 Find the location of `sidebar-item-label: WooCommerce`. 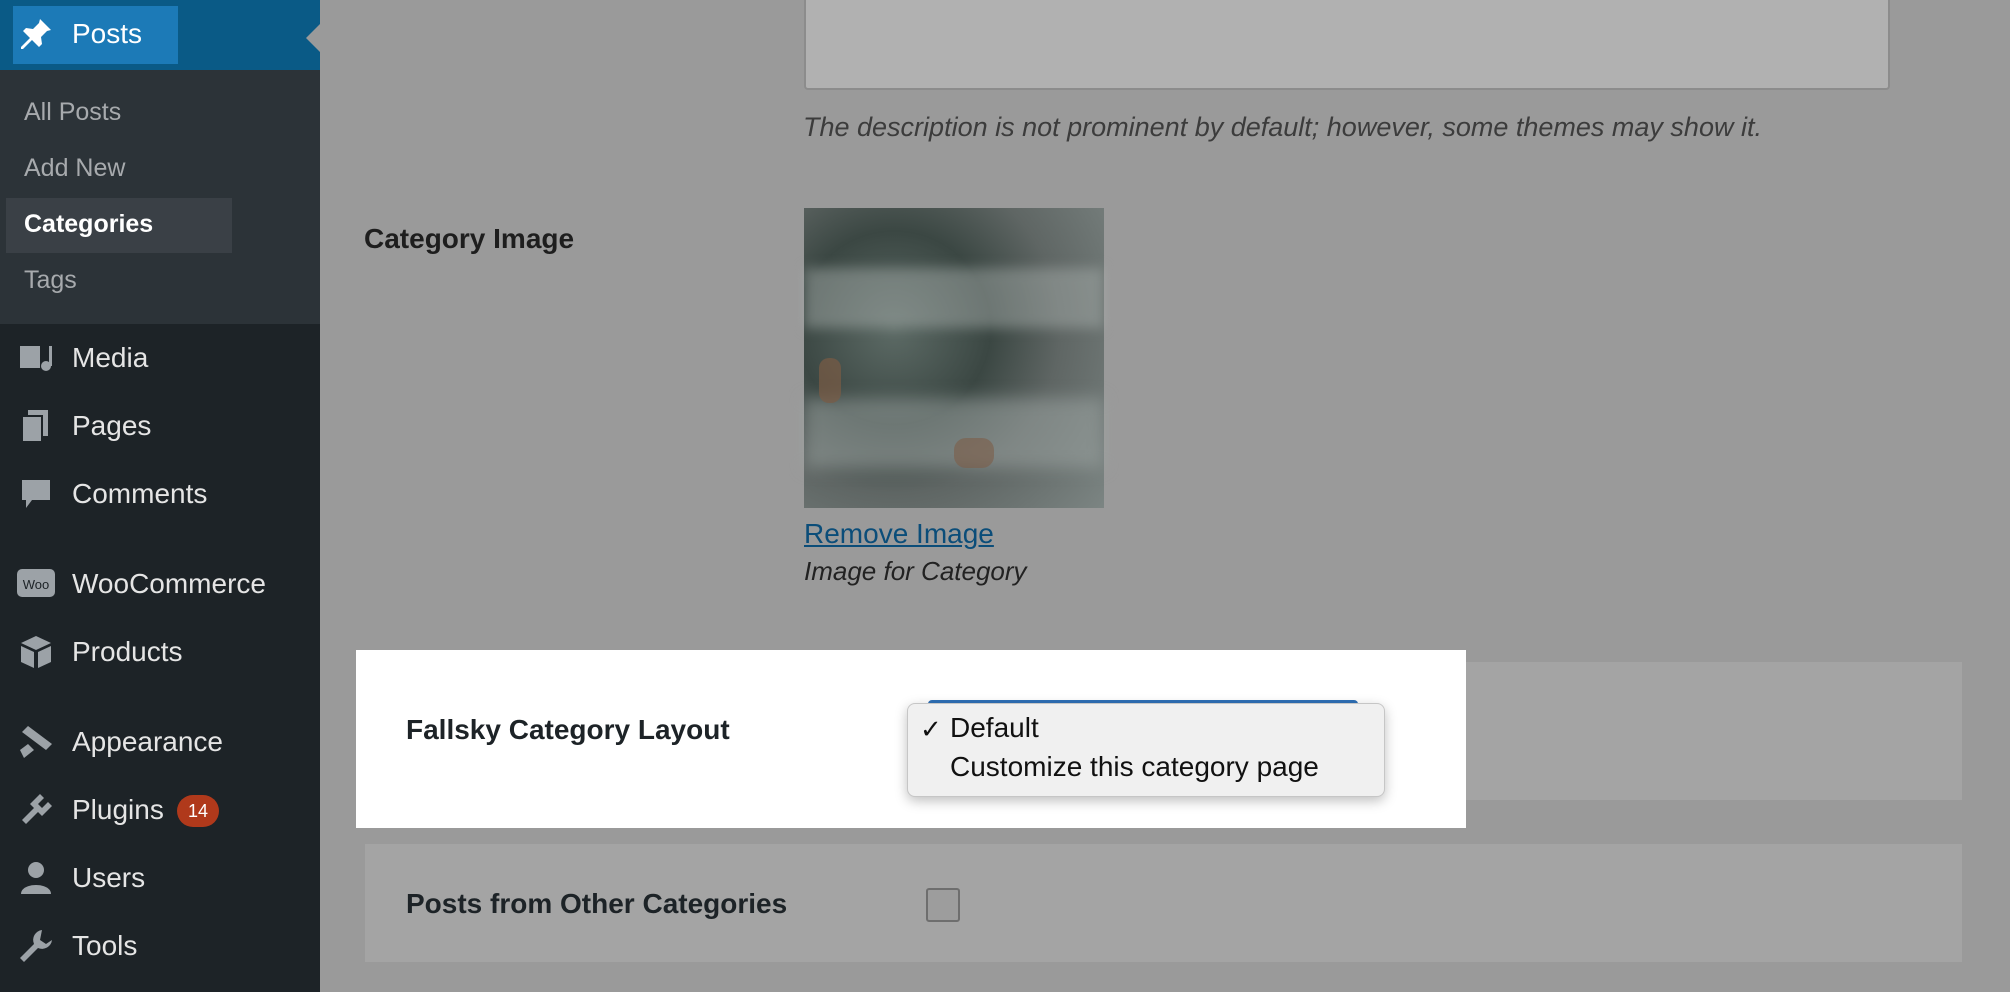

sidebar-item-label: WooCommerce is located at coordinates (169, 583).